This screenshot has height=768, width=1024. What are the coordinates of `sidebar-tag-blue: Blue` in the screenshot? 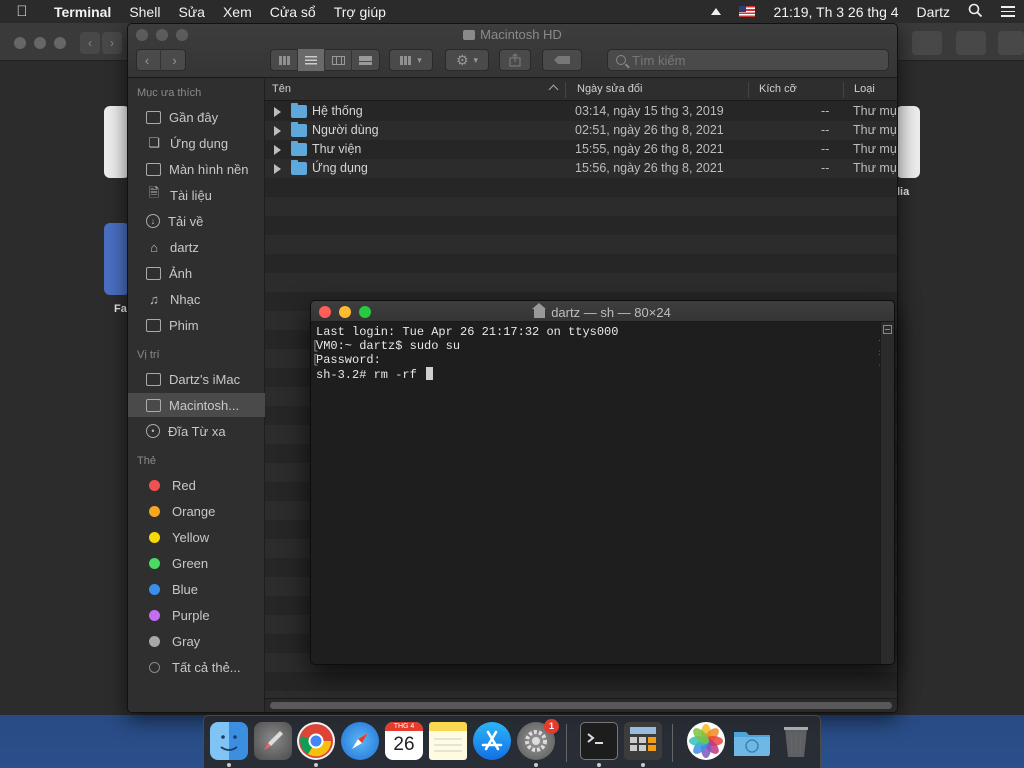 It's located at (196, 589).